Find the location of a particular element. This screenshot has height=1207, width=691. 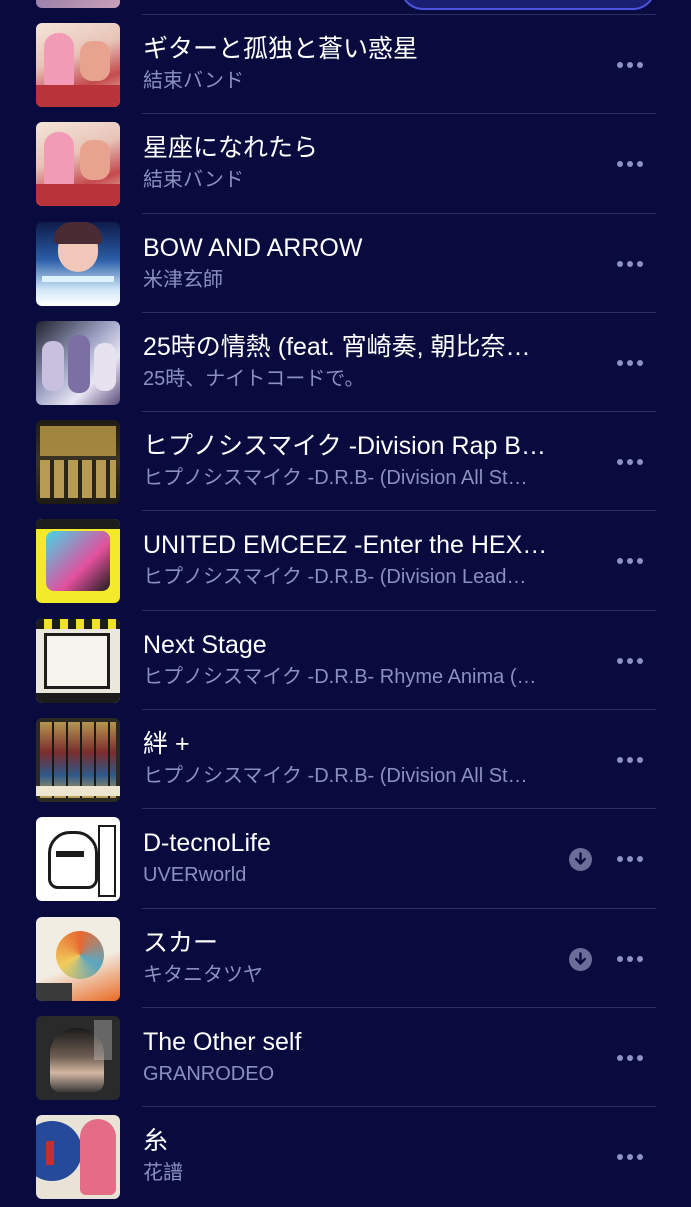

partial-pill-button is located at coordinates (528, 5).